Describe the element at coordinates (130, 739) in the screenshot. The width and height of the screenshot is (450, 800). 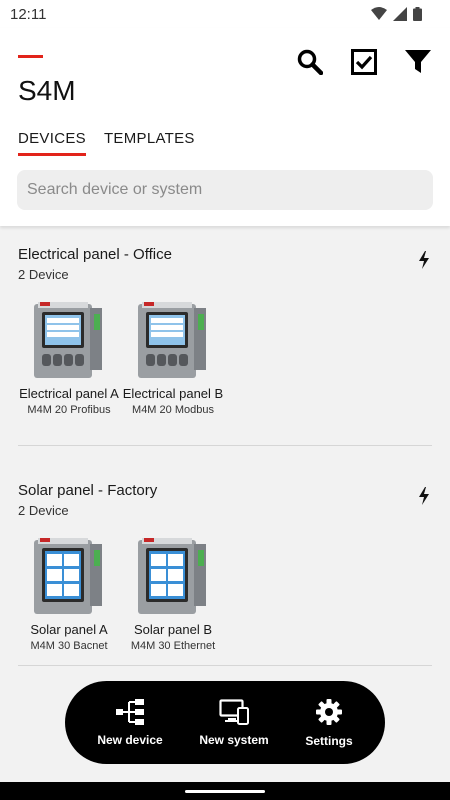
I see `new-device-label: New device` at that location.